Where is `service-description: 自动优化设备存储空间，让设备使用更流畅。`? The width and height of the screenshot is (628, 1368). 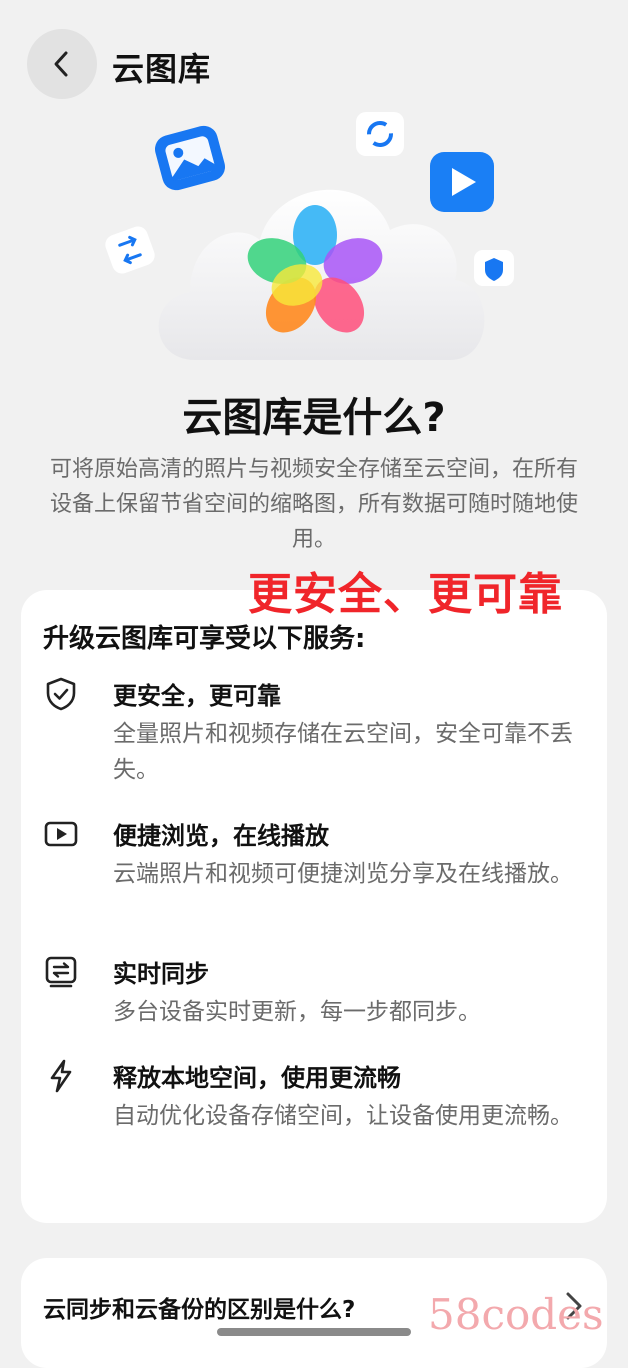
service-description: 自动优化设备存储空间，让设备使用更流畅。 is located at coordinates (343, 1116).